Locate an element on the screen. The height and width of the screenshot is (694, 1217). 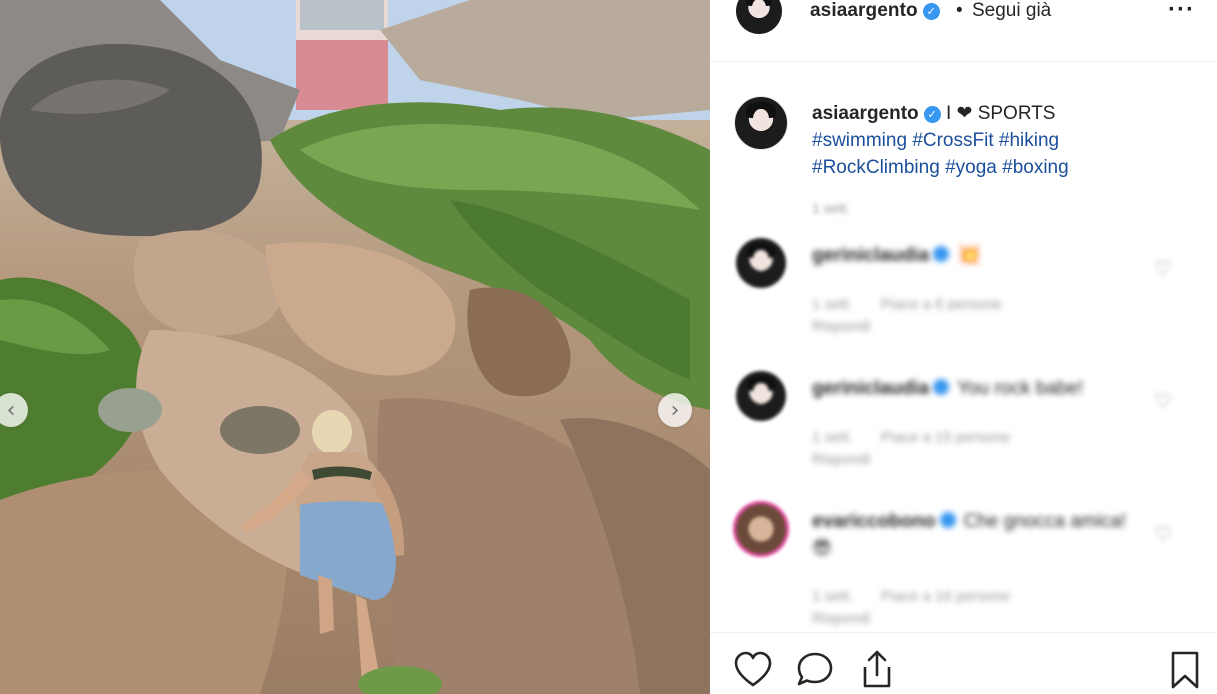
author-username: asiaargento ✓ is located at coordinates (875, 11).